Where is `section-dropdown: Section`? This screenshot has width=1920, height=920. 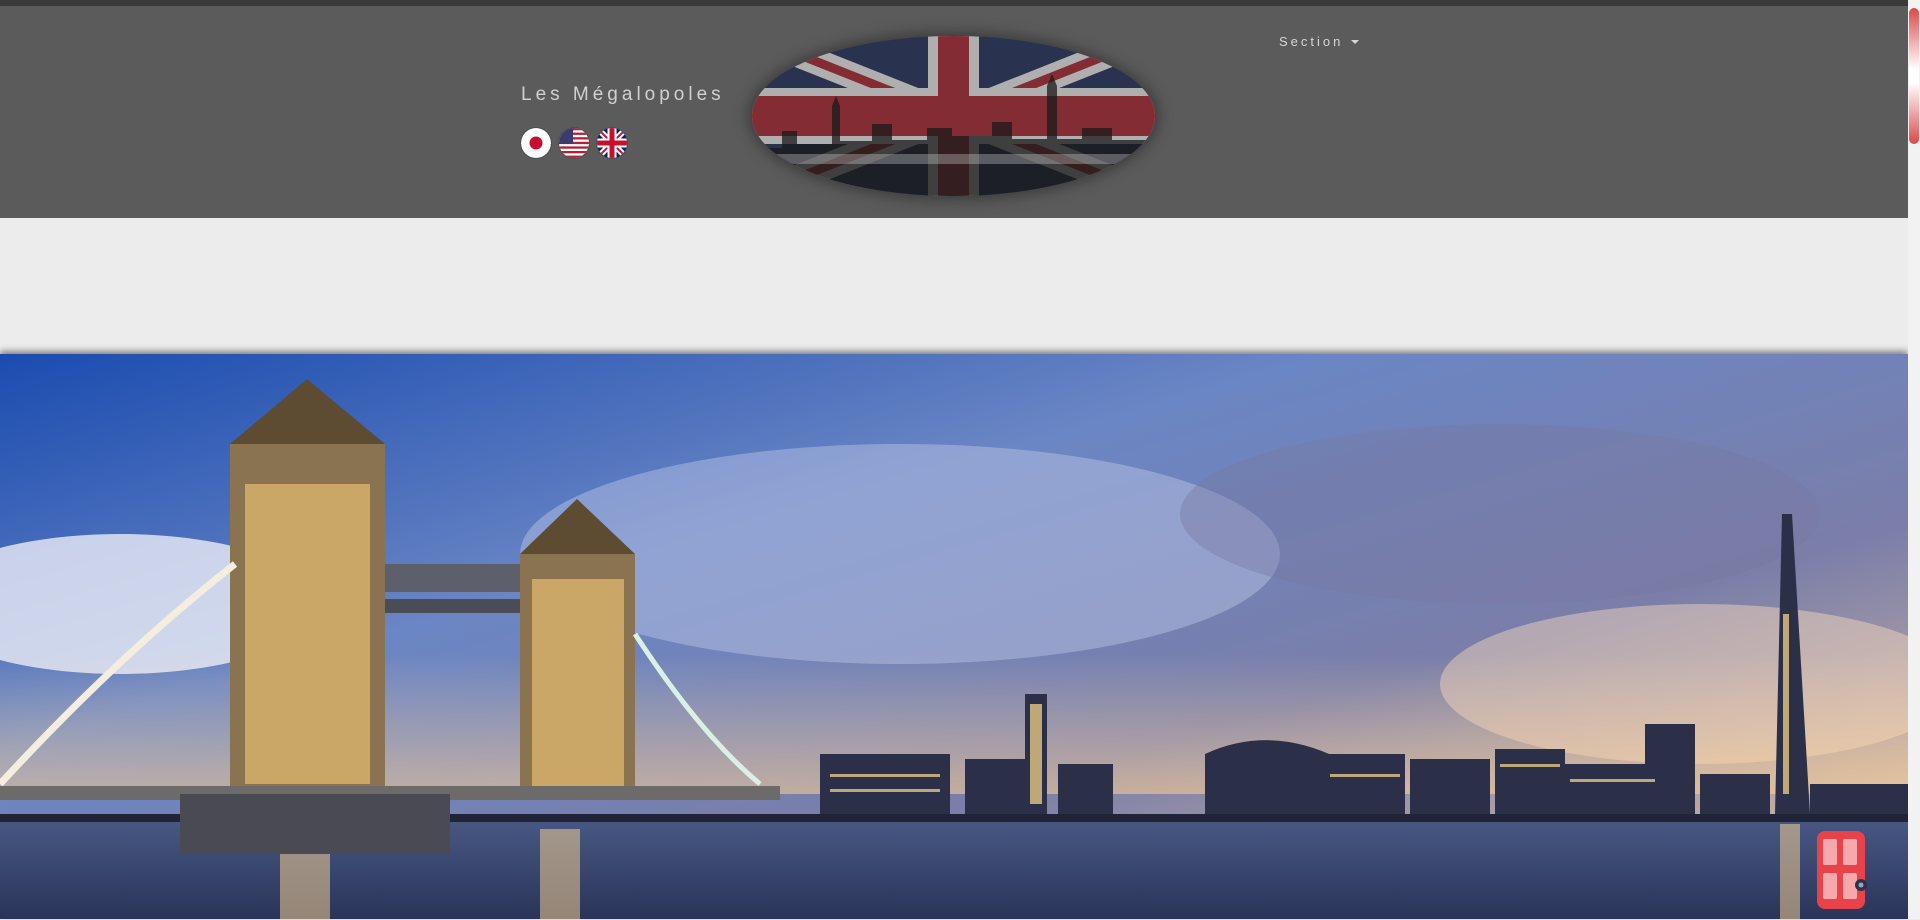
section-dropdown: Section is located at coordinates (1319, 41).